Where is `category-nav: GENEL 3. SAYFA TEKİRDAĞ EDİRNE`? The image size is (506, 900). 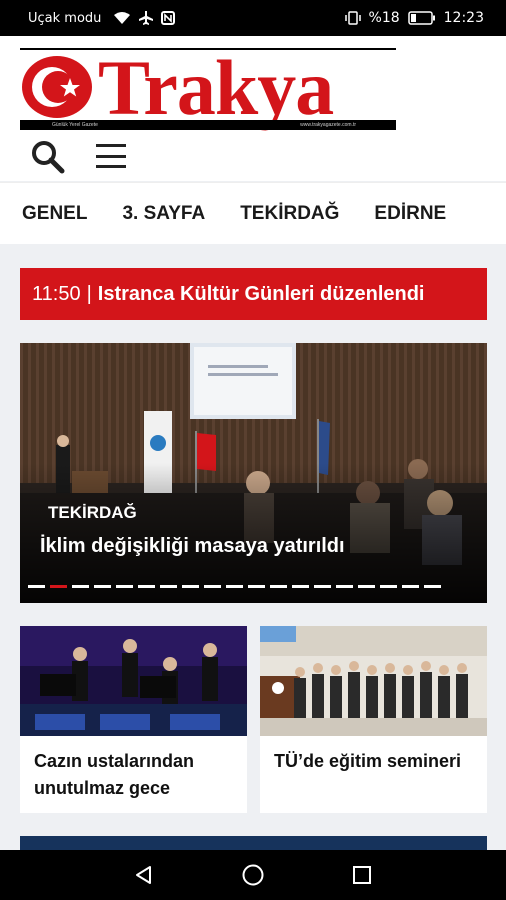
category-nav: GENEL 3. SAYFA TEKİRDAĞ EDİRNE is located at coordinates (253, 213).